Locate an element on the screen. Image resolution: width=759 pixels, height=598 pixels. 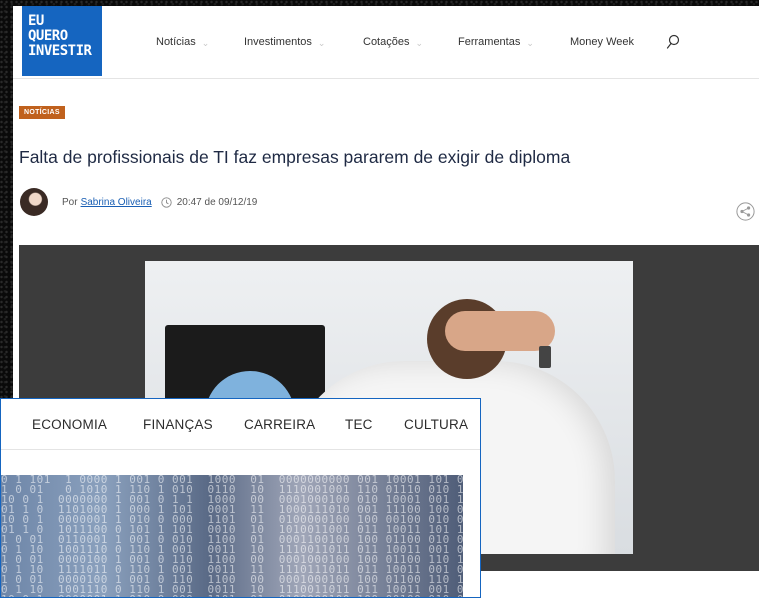
nav-item-noticias: Notícias ⌄ is located at coordinates (182, 42).